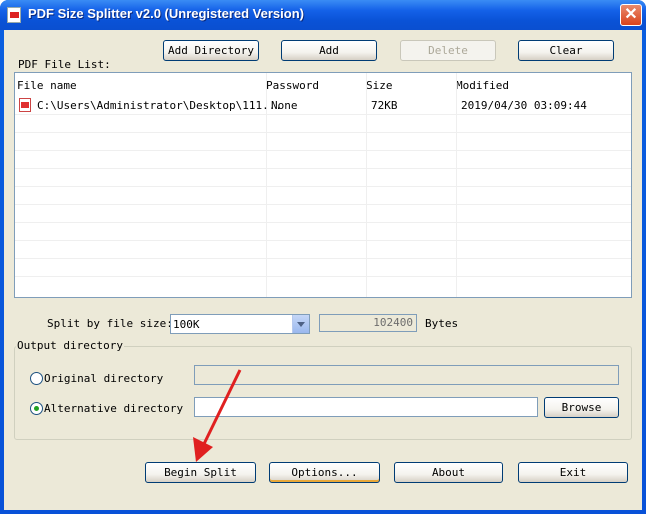 The height and width of the screenshot is (514, 646). I want to click on output-directory-label: Output directory, so click(70, 345).